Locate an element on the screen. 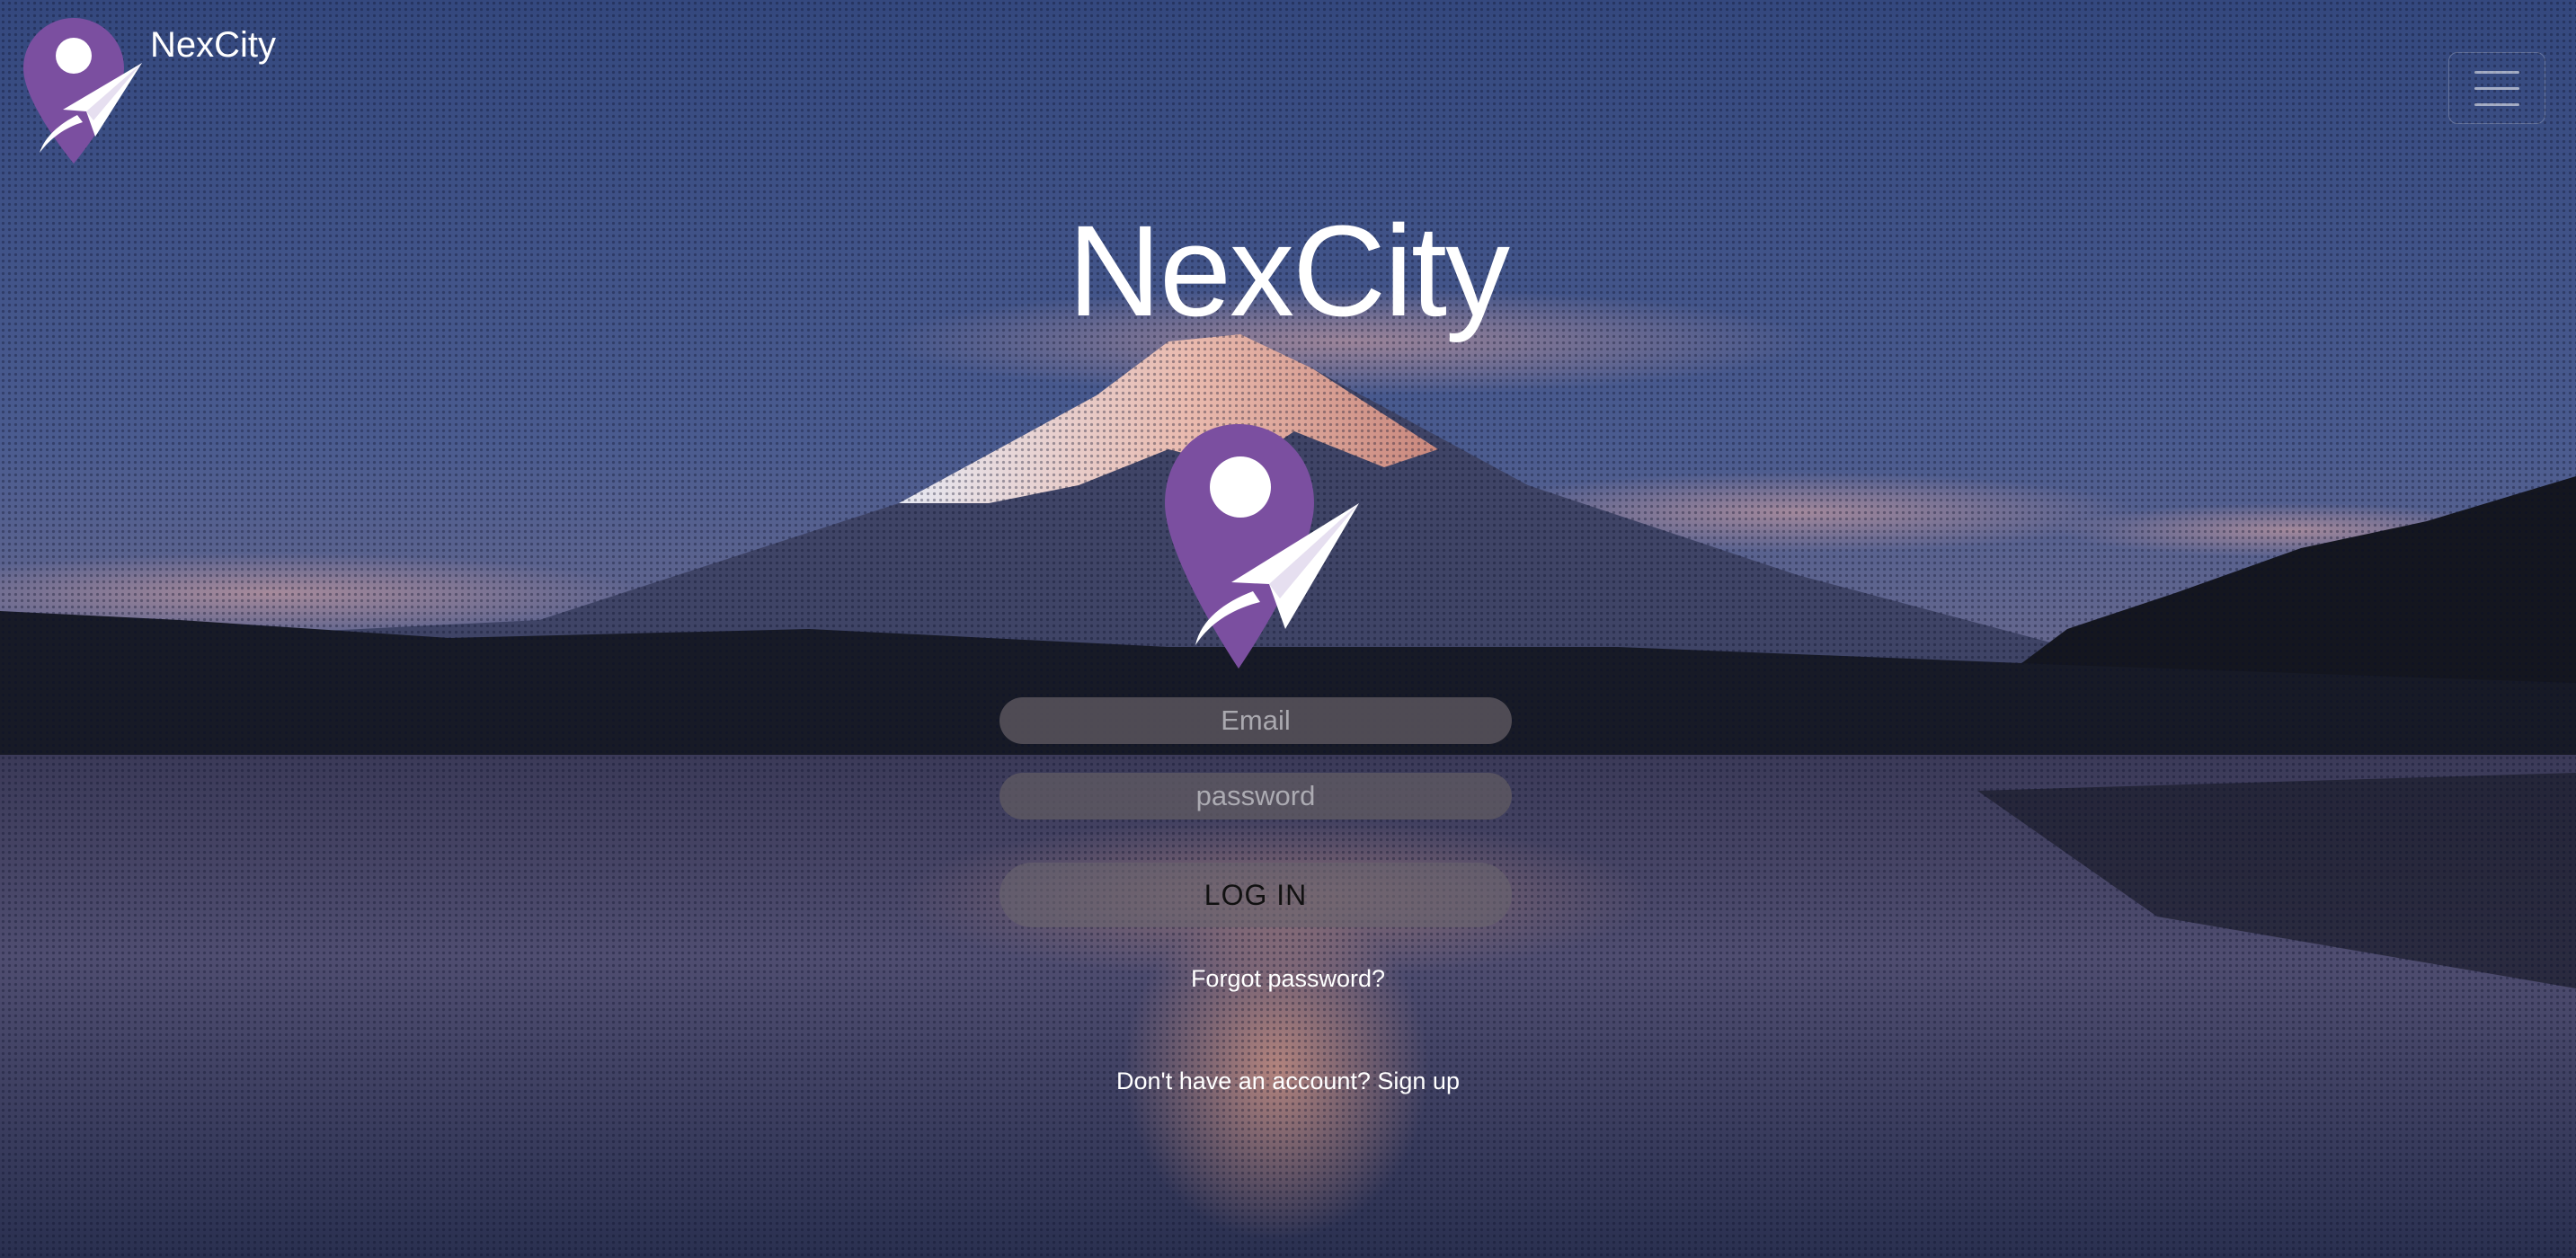 This screenshot has height=1258, width=2576. navbar-logo-link is located at coordinates (82, 91).